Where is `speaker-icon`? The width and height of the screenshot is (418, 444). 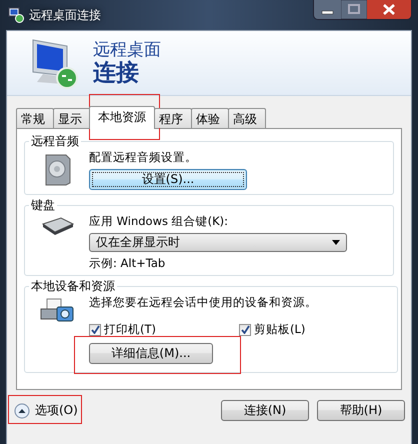 speaker-icon is located at coordinates (58, 169).